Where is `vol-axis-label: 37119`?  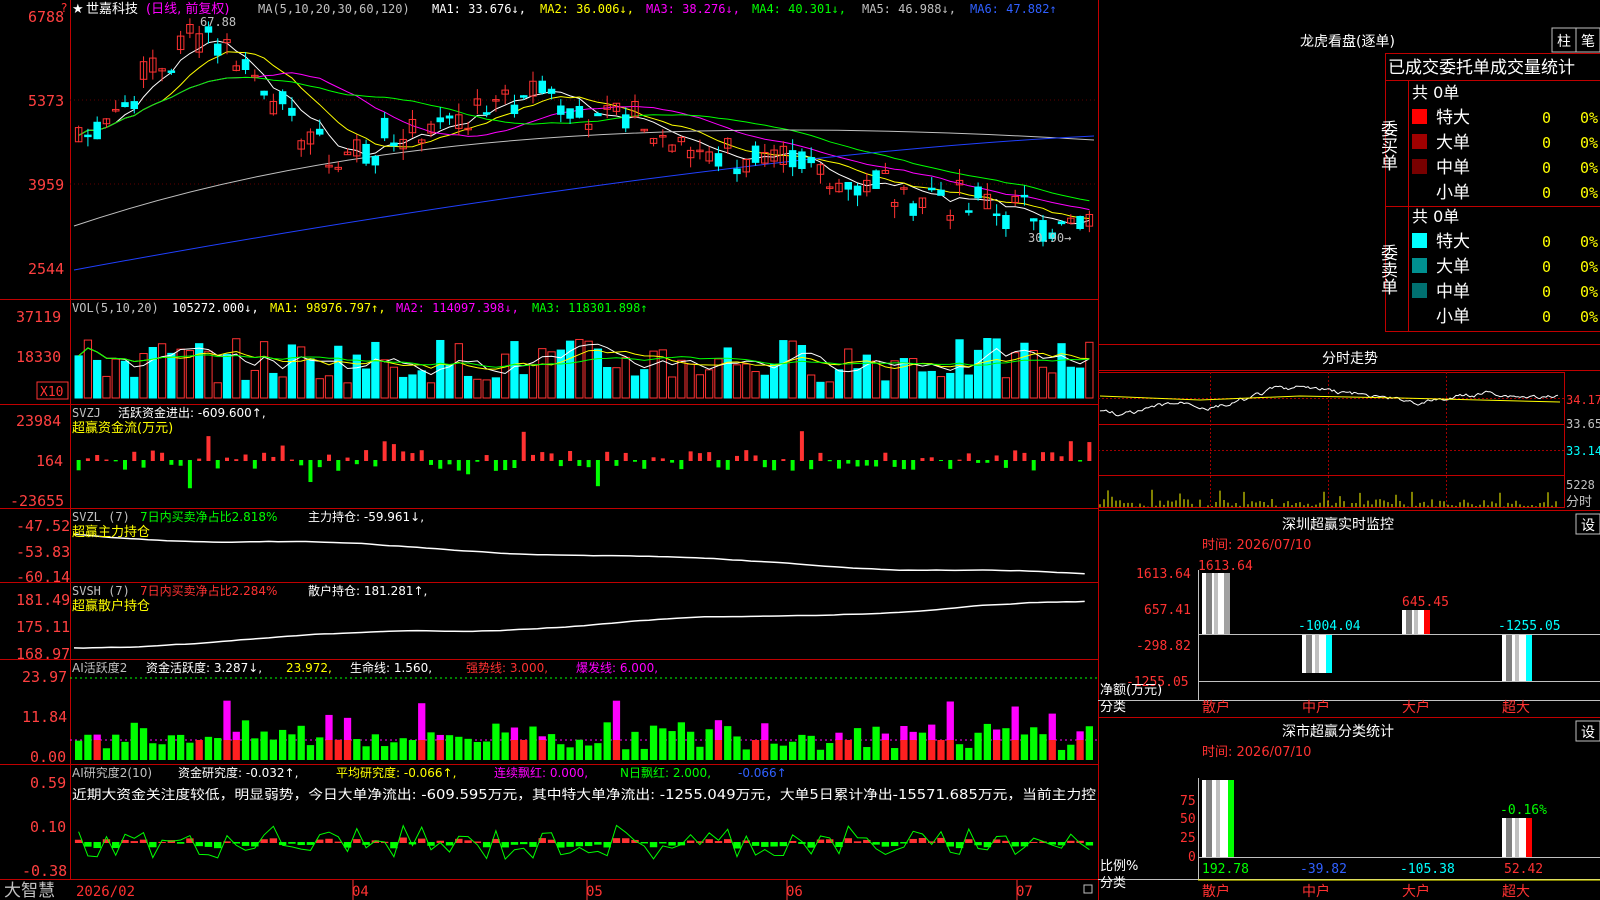 vol-axis-label: 37119 is located at coordinates (38, 317).